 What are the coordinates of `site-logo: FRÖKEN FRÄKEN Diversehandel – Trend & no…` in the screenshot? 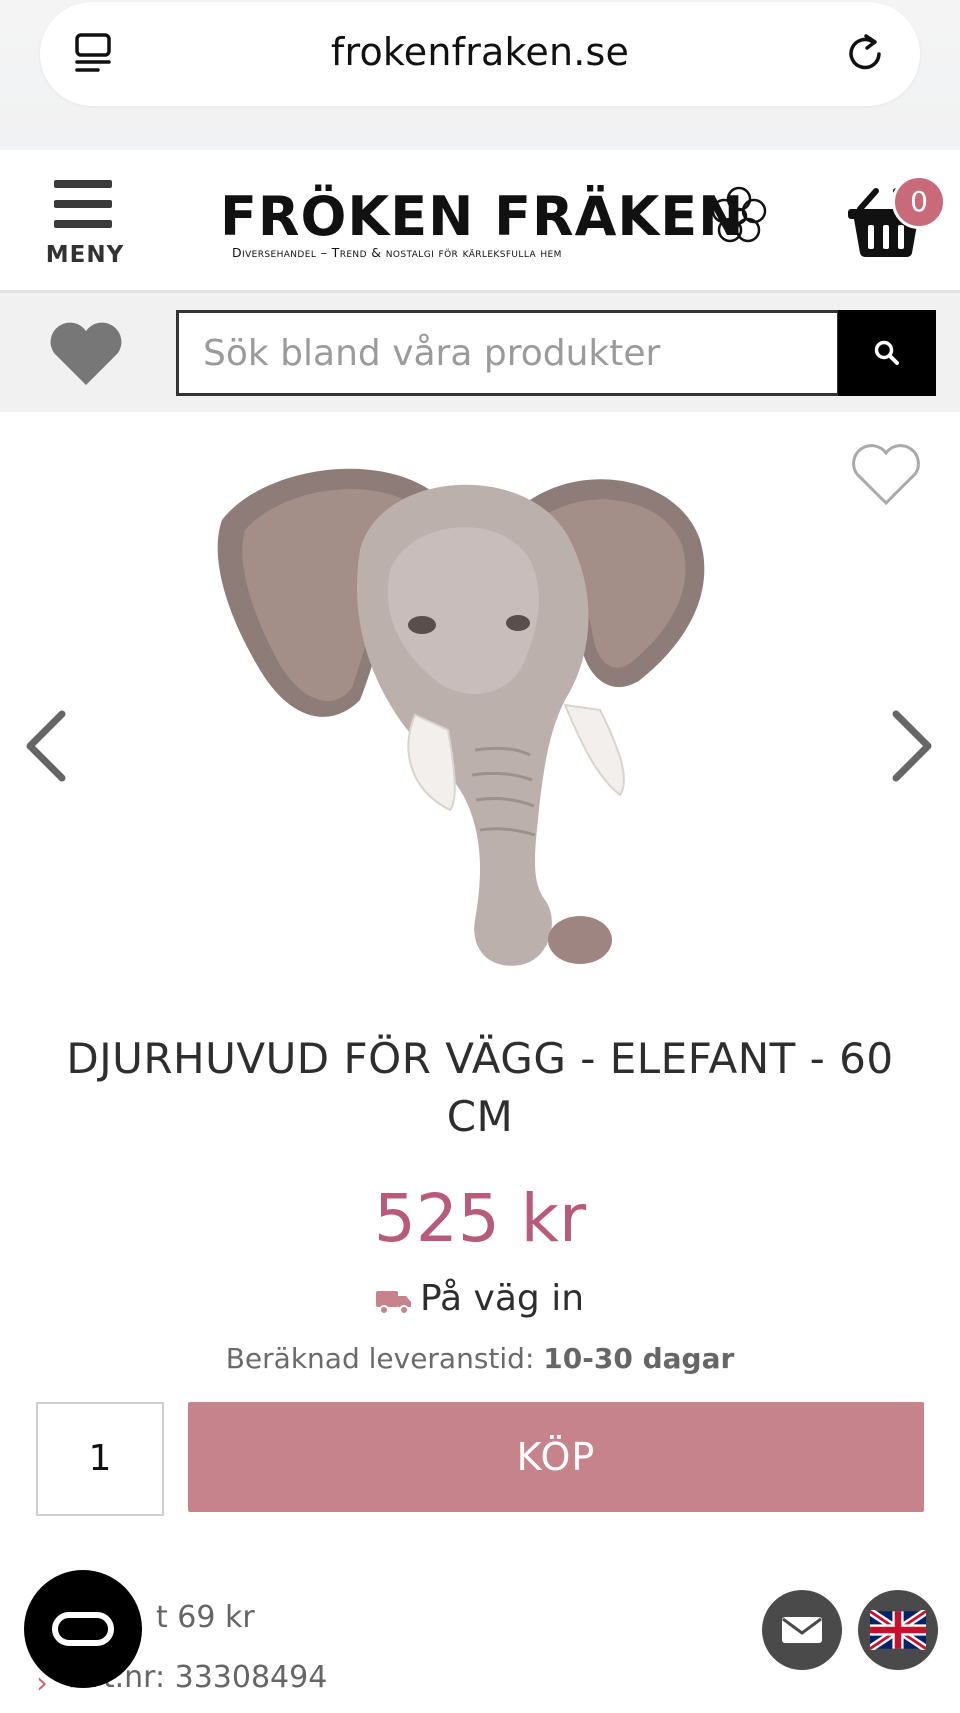 It's located at (494, 229).